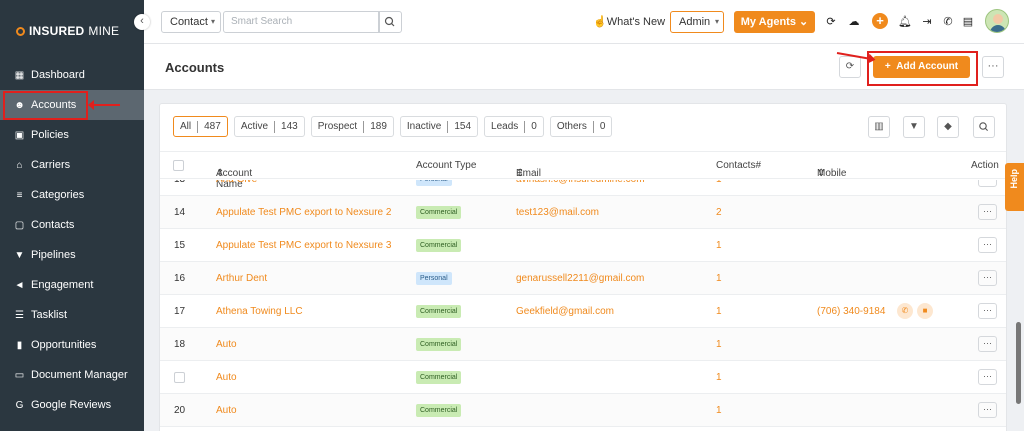 The image size is (1024, 431). What do you see at coordinates (968, 21) in the screenshot?
I see `calculator-icon: ▤` at bounding box center [968, 21].